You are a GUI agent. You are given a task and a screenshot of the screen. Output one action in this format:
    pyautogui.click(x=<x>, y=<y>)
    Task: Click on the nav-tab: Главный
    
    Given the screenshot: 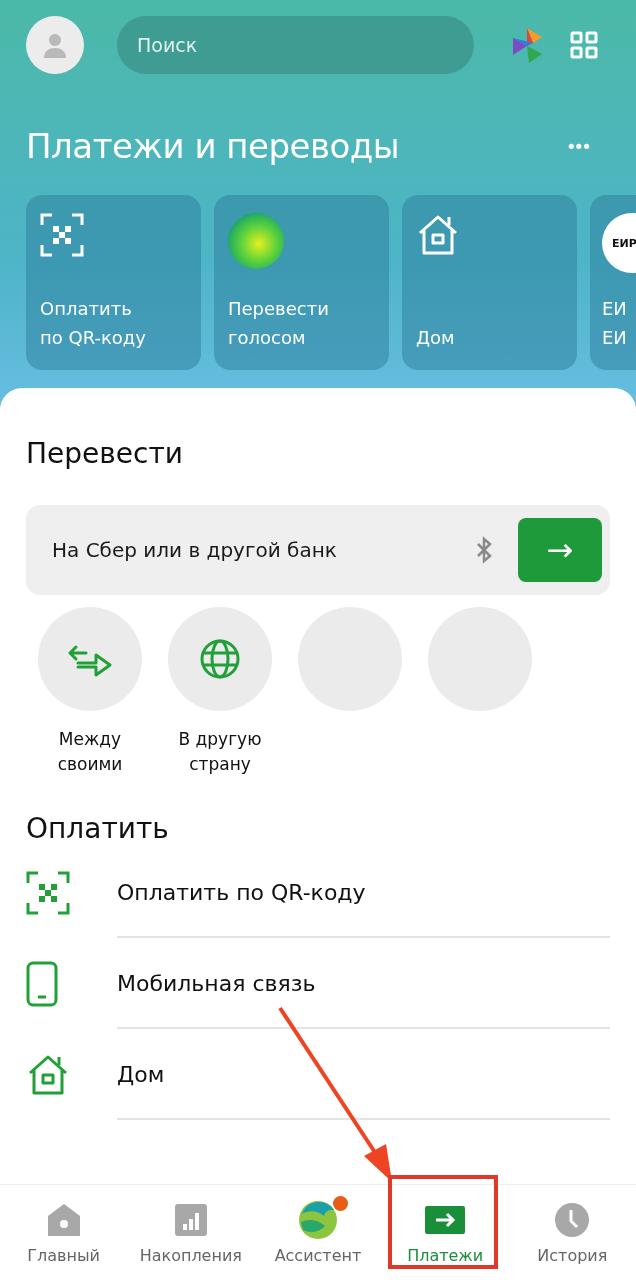 What is the action you would take?
    pyautogui.click(x=63, y=1232)
    